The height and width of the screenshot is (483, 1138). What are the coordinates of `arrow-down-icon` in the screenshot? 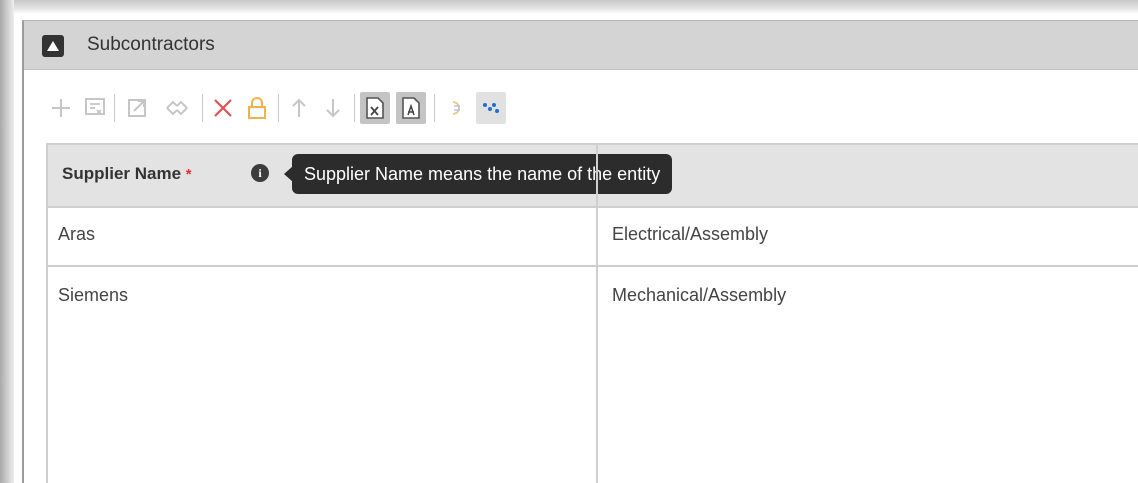 It's located at (333, 108).